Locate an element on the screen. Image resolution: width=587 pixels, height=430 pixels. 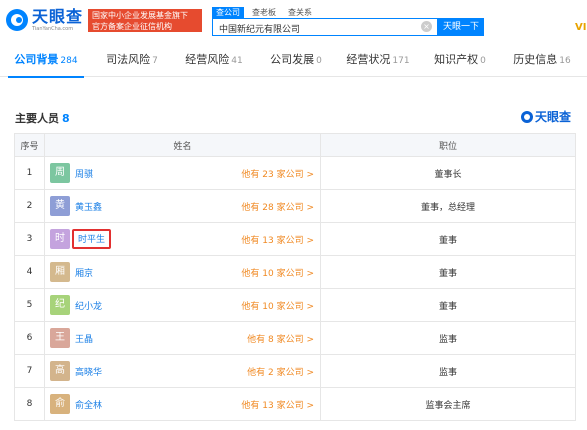
section-title-text: 主要人员 is located at coordinates (37, 118).